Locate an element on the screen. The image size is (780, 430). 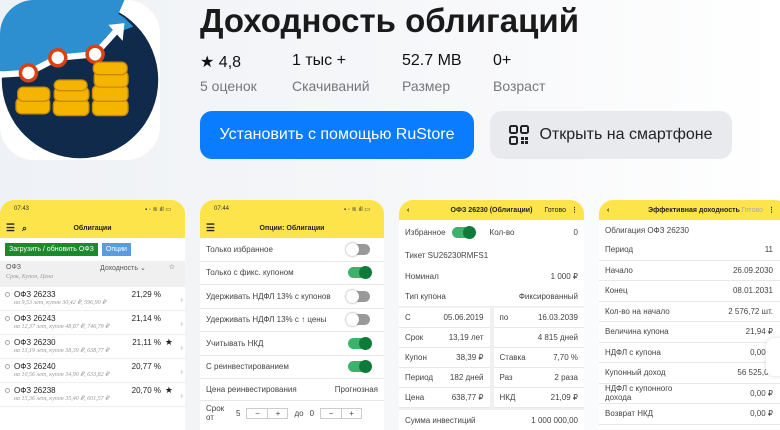
option-label: Только избранное is located at coordinates (239, 249).